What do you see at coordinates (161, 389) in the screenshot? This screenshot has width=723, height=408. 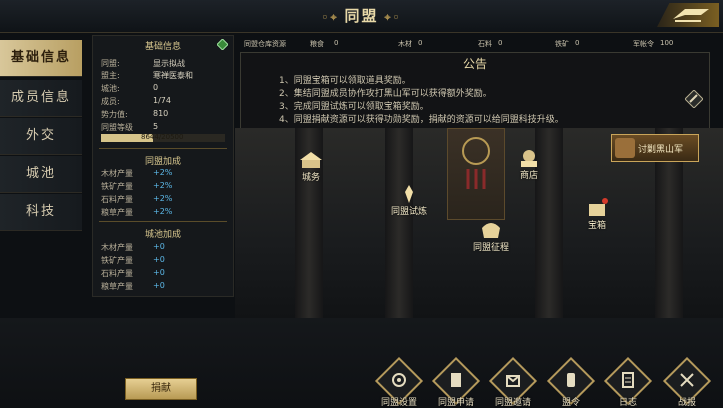 I see `donate-button: 捐献` at bounding box center [161, 389].